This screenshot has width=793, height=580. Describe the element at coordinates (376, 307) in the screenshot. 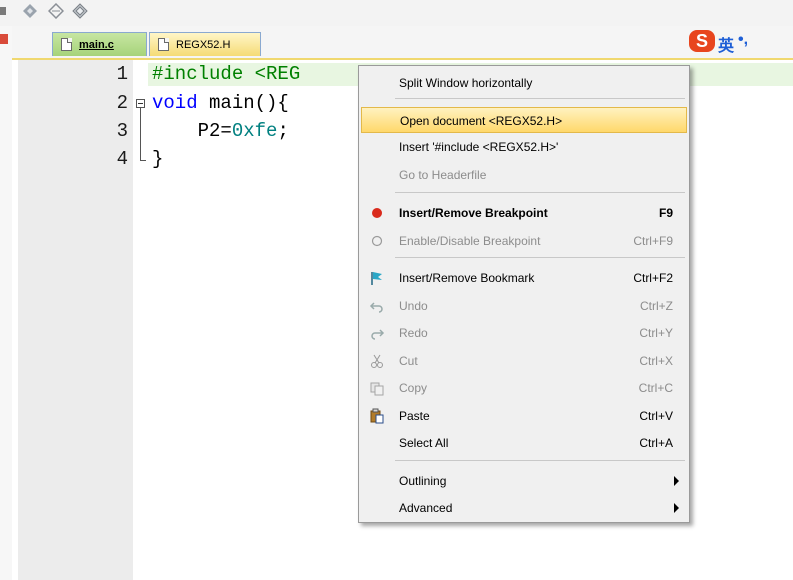

I see `undo-icon` at that location.